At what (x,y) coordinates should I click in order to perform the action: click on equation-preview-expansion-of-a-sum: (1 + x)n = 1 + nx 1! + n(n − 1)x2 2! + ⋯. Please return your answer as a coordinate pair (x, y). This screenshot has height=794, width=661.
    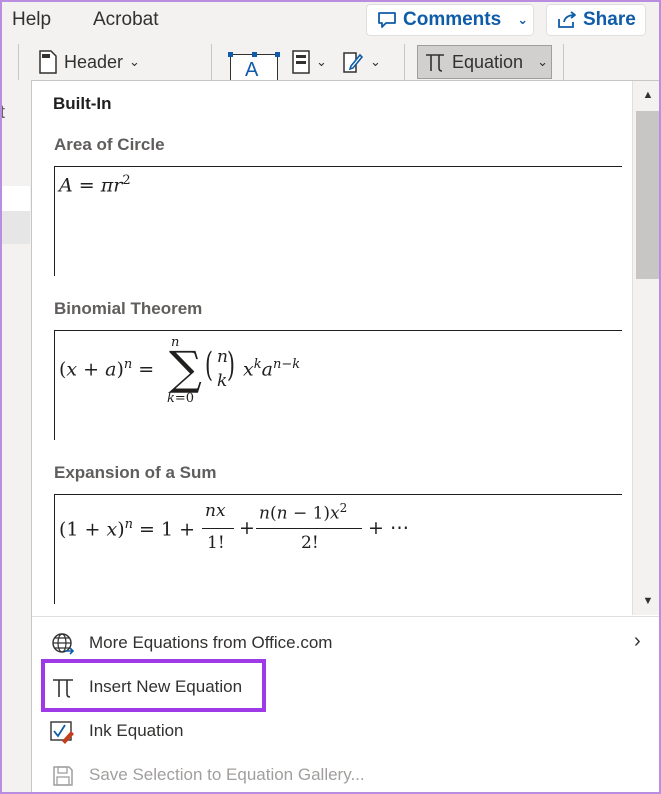
    Looking at the image, I should click on (338, 549).